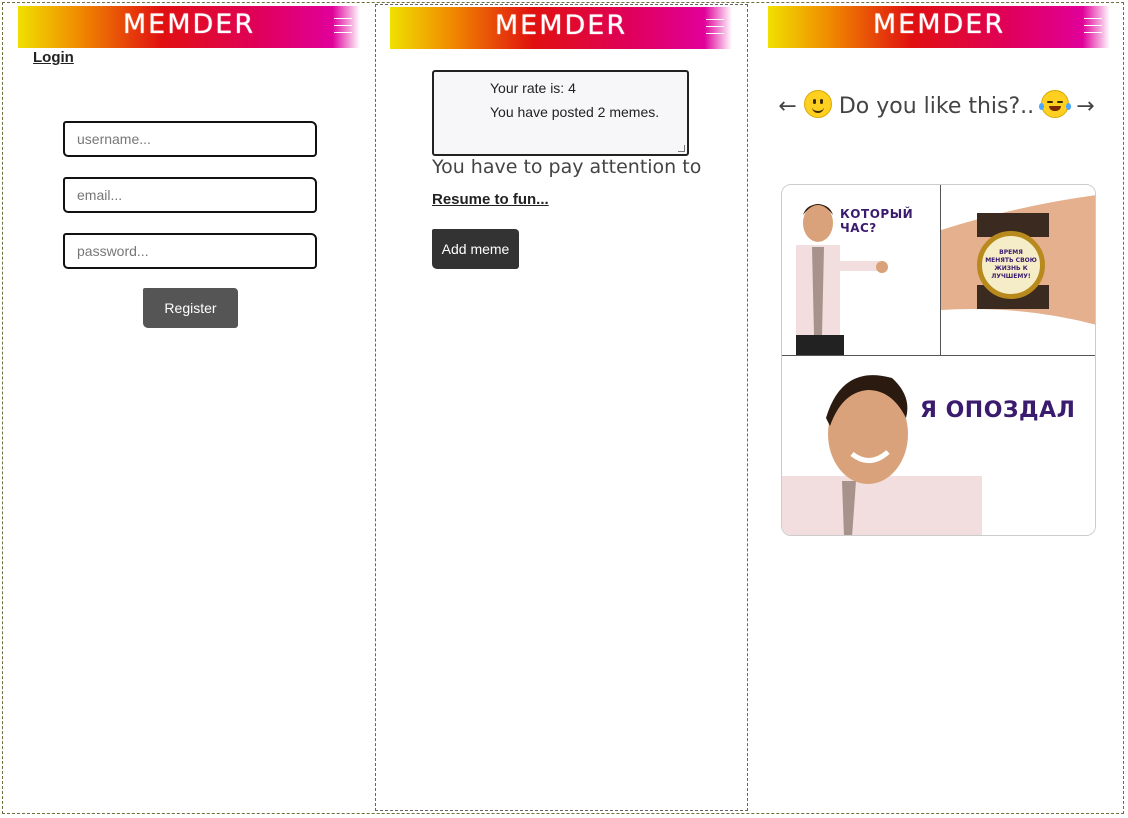 The height and width of the screenshot is (818, 1128). What do you see at coordinates (533, 88) in the screenshot?
I see `rate-text: Your rate is: 4` at bounding box center [533, 88].